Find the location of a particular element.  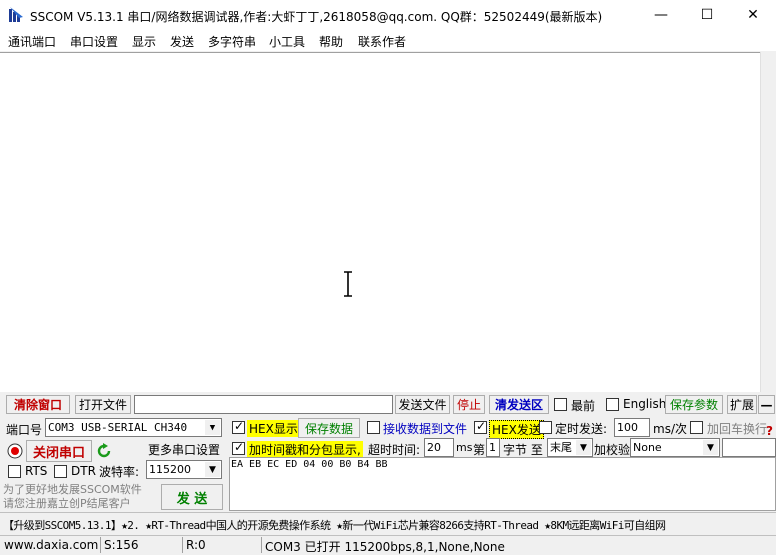

menu-comm-port: 通讯端口 is located at coordinates (32, 41).